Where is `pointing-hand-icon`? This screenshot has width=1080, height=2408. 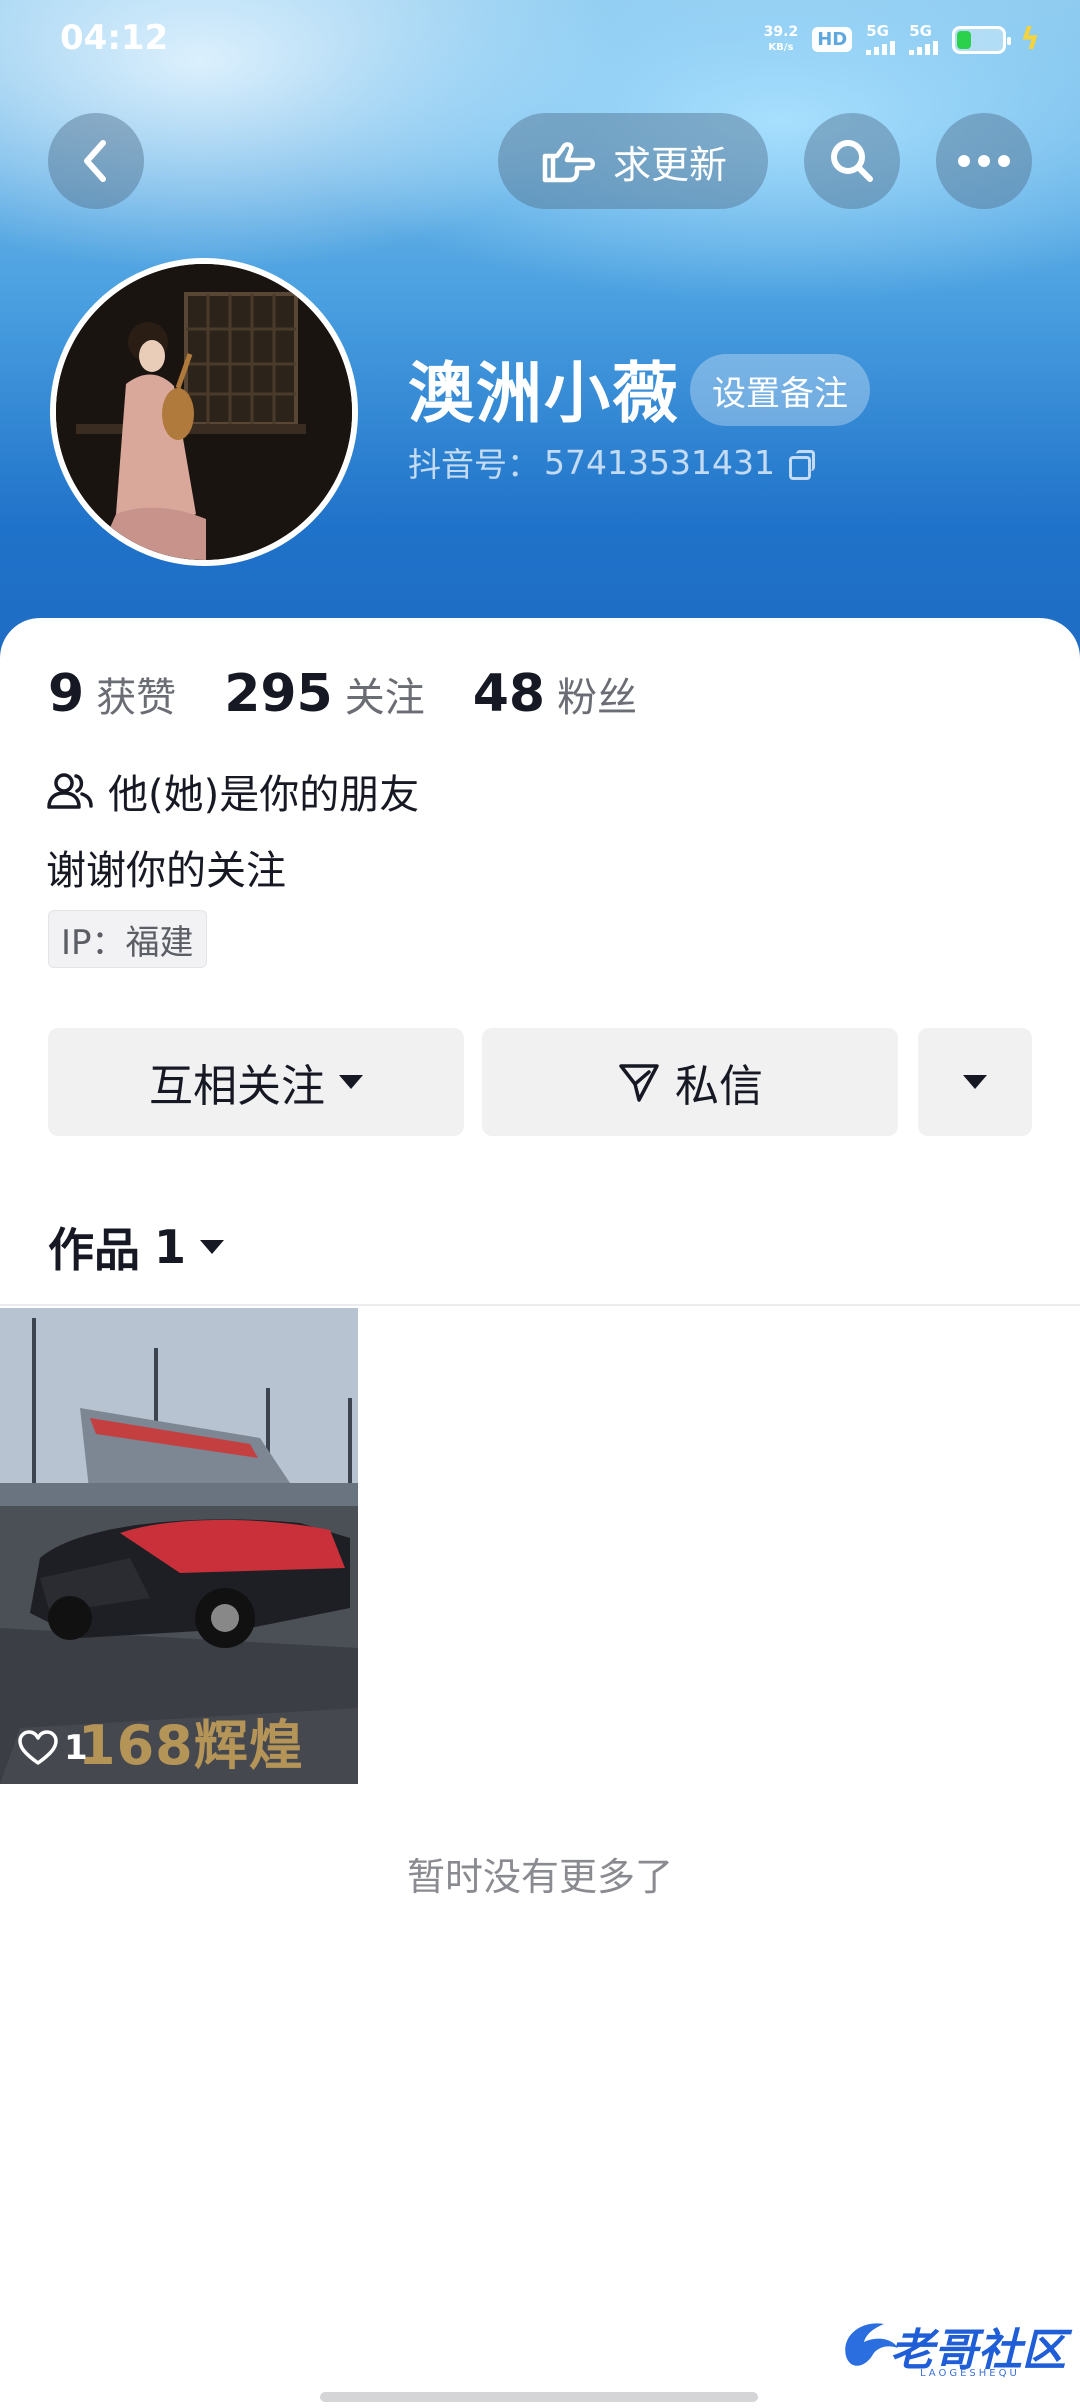
pointing-hand-icon is located at coordinates (568, 162).